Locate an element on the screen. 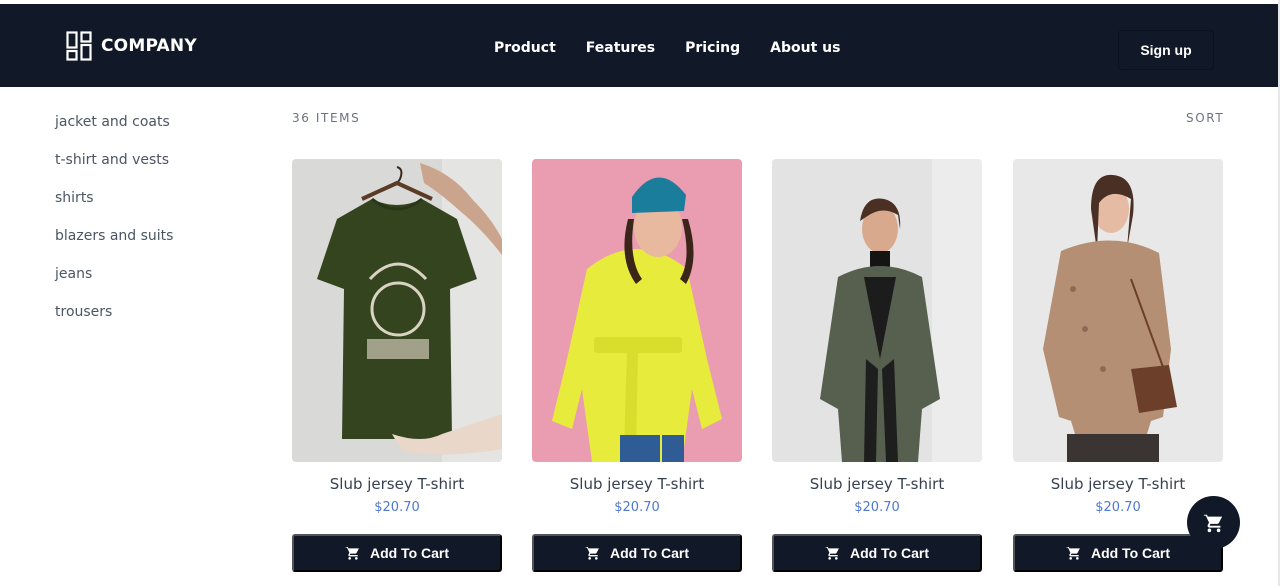  brand: COMPANY is located at coordinates (131, 46).